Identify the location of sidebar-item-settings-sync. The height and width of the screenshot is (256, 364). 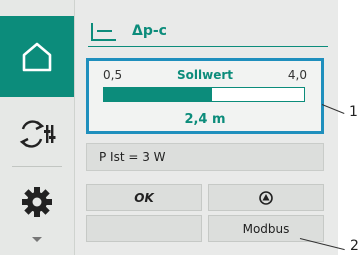
(37, 134).